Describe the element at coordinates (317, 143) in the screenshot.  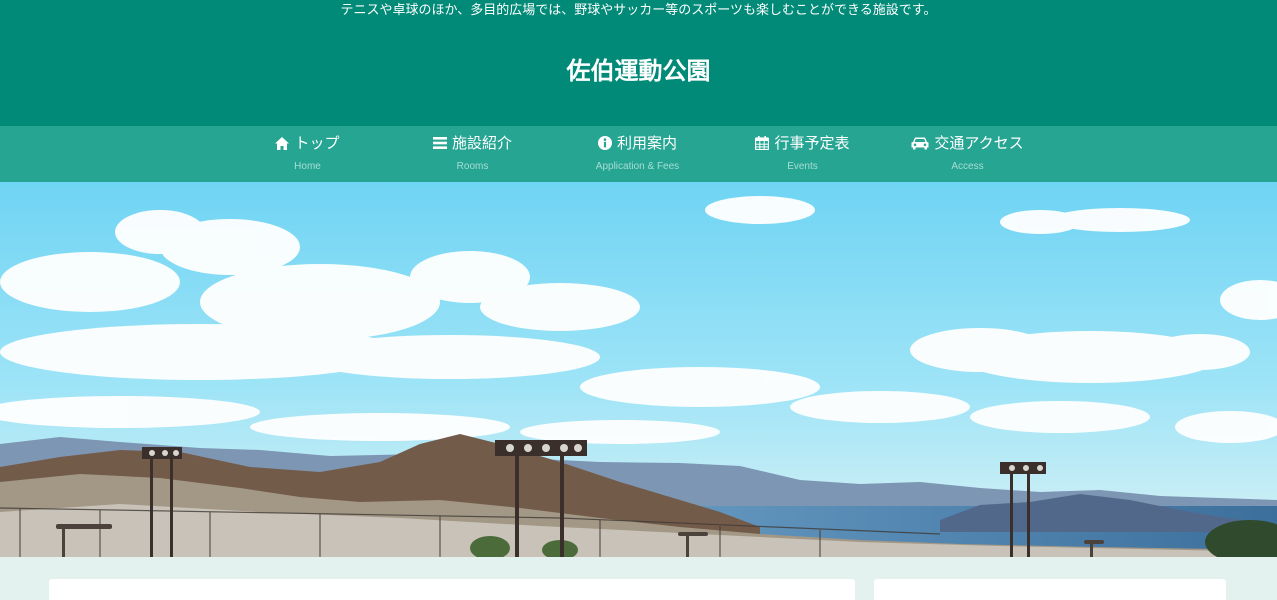
I see `nav-item-label: トップ` at that location.